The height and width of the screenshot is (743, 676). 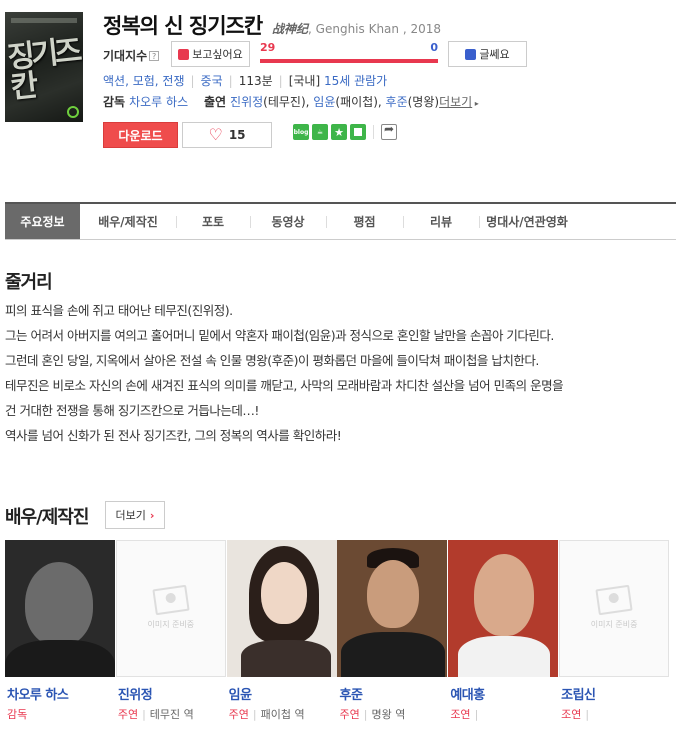 I want to click on person-role: 주연 | 패이첩 역, so click(x=266, y=714).